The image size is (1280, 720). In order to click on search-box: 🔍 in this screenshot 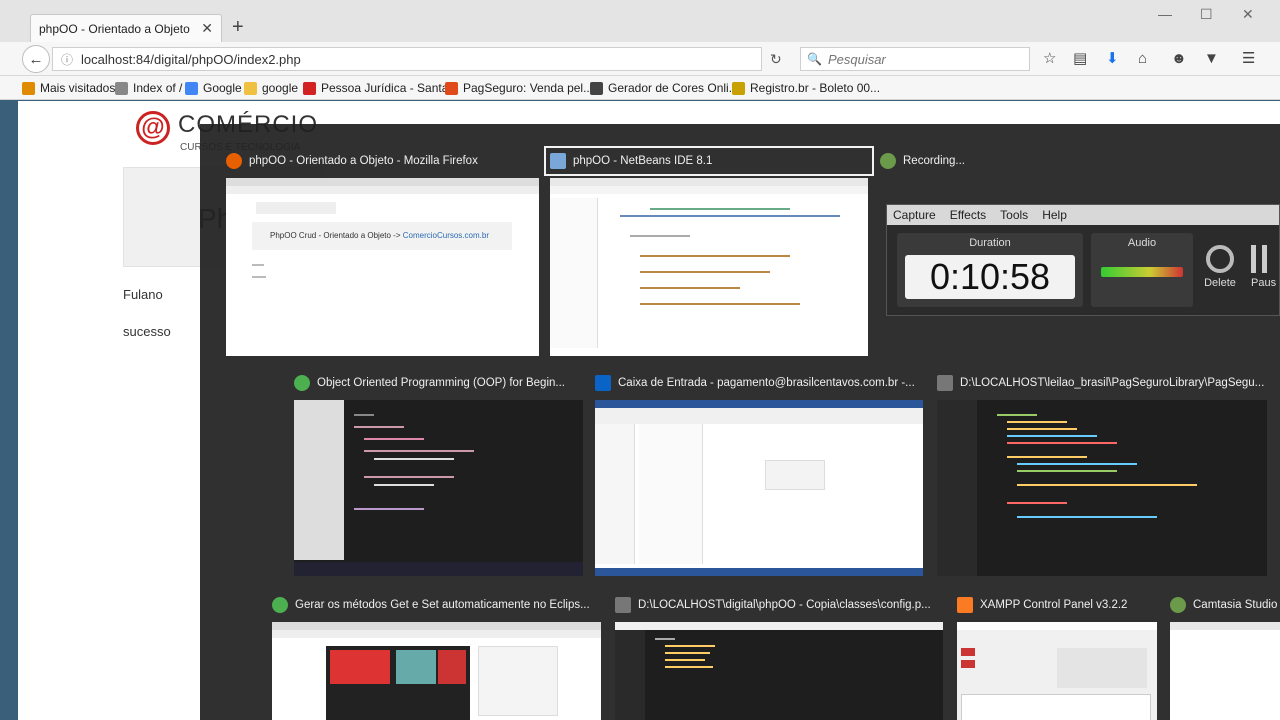, I will do `click(915, 59)`.